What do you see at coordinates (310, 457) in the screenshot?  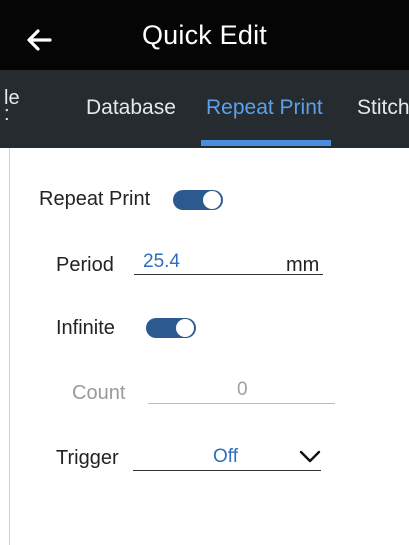 I see `chevron-down-icon` at bounding box center [310, 457].